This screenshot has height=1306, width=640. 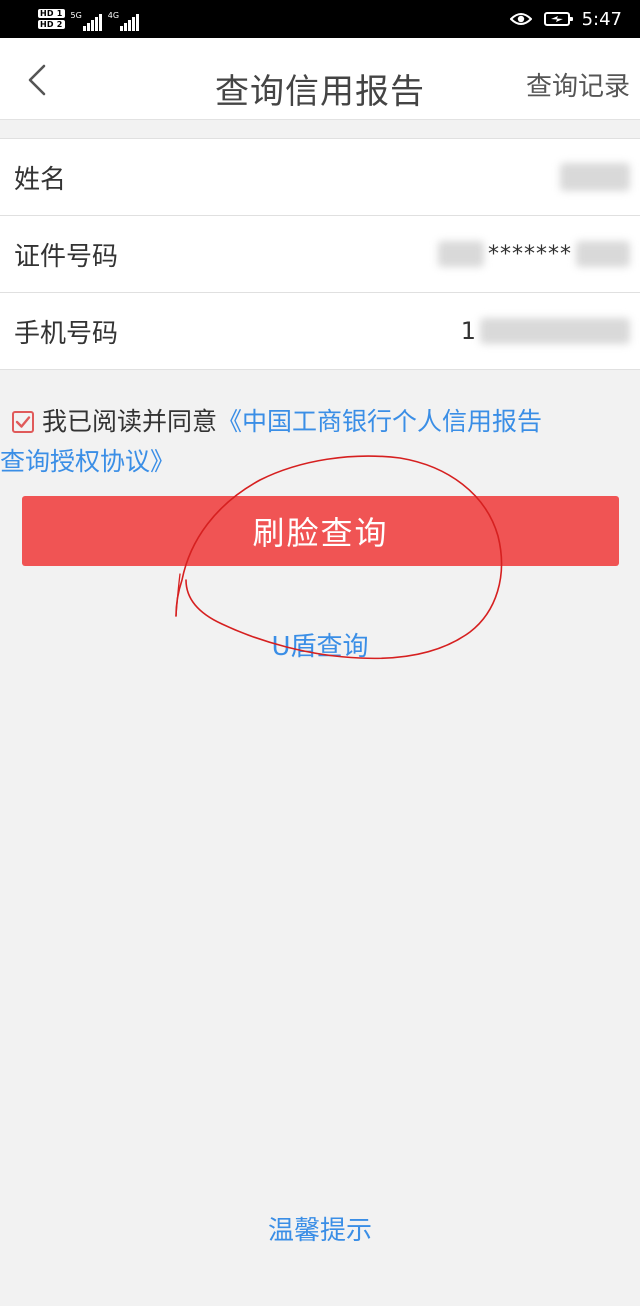 I want to click on name-value, so click(x=595, y=177).